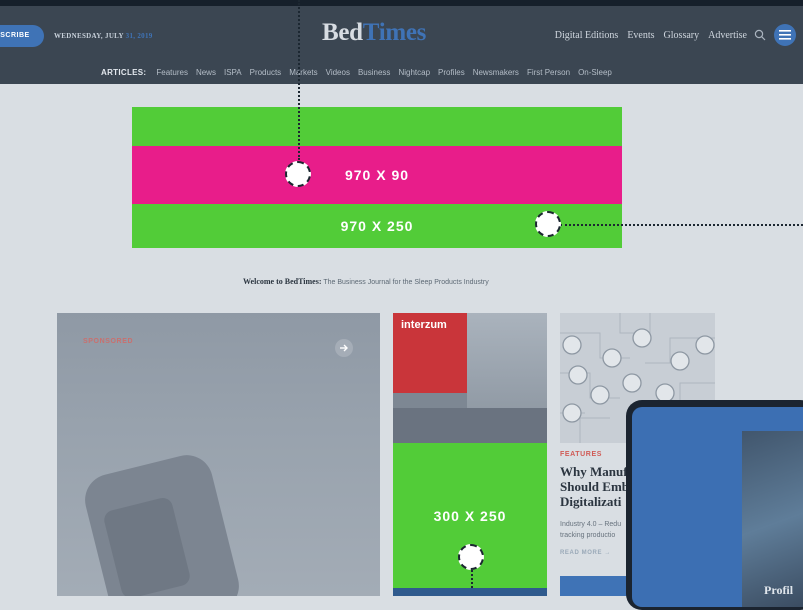  Describe the element at coordinates (338, 72) in the screenshot. I see `article-nav-videos: Videos` at that location.